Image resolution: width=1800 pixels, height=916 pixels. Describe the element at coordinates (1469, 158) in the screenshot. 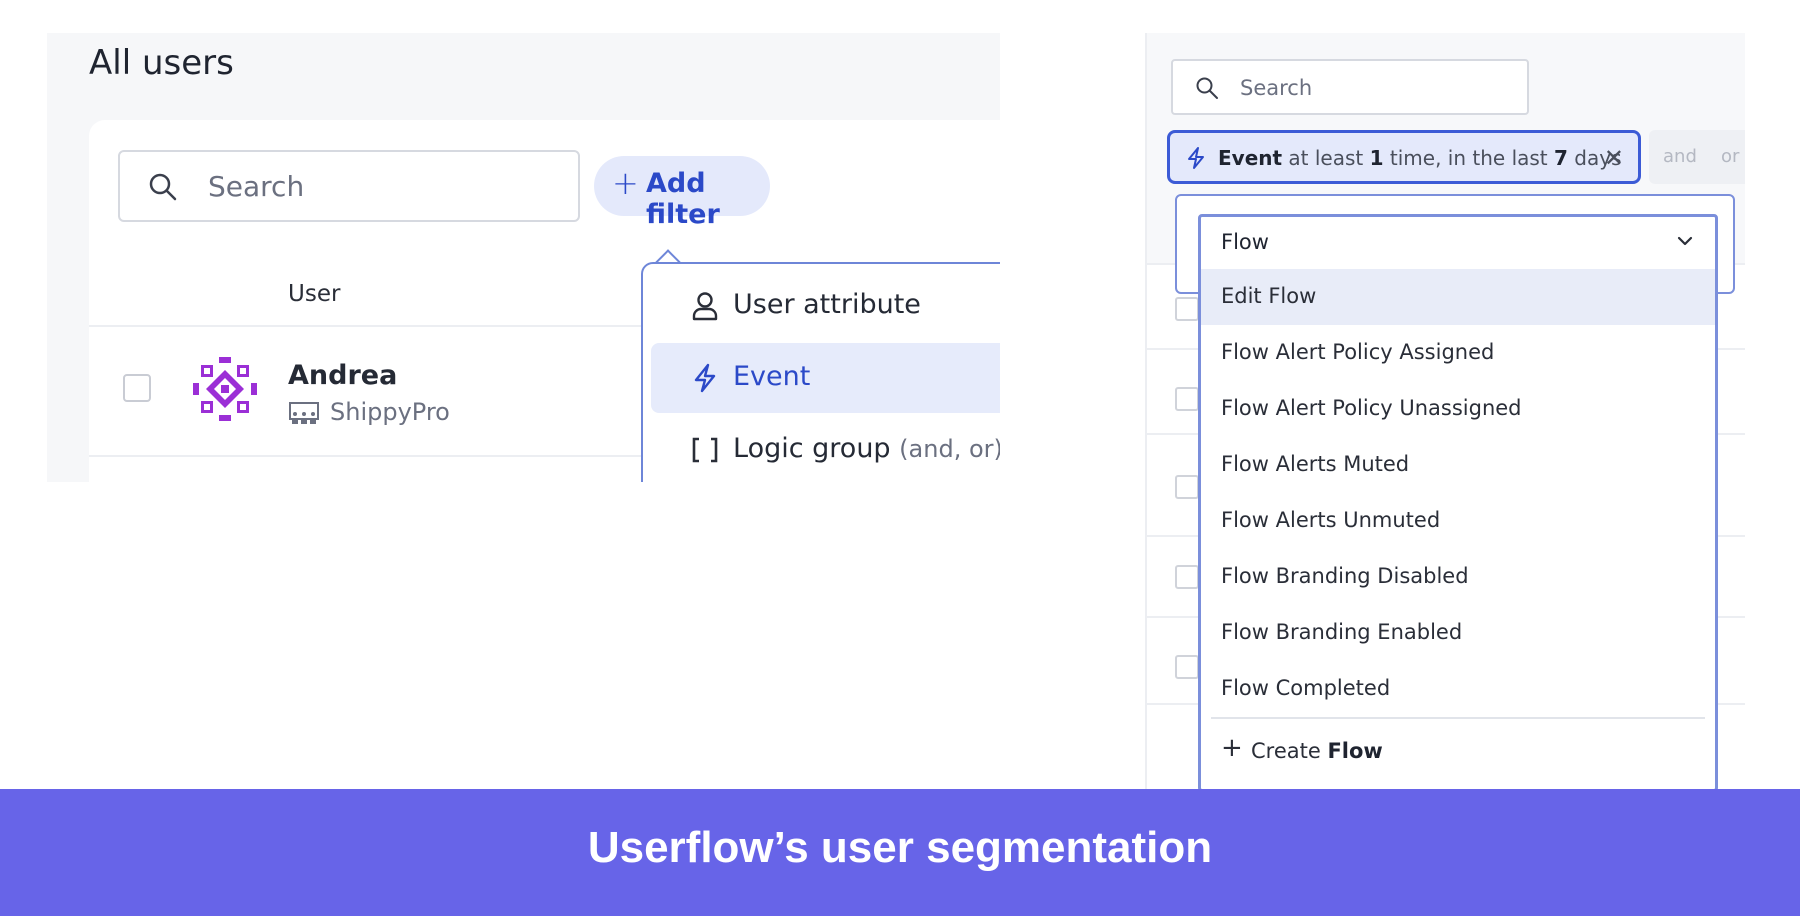

I see `chip-text-part: time, in the last` at that location.